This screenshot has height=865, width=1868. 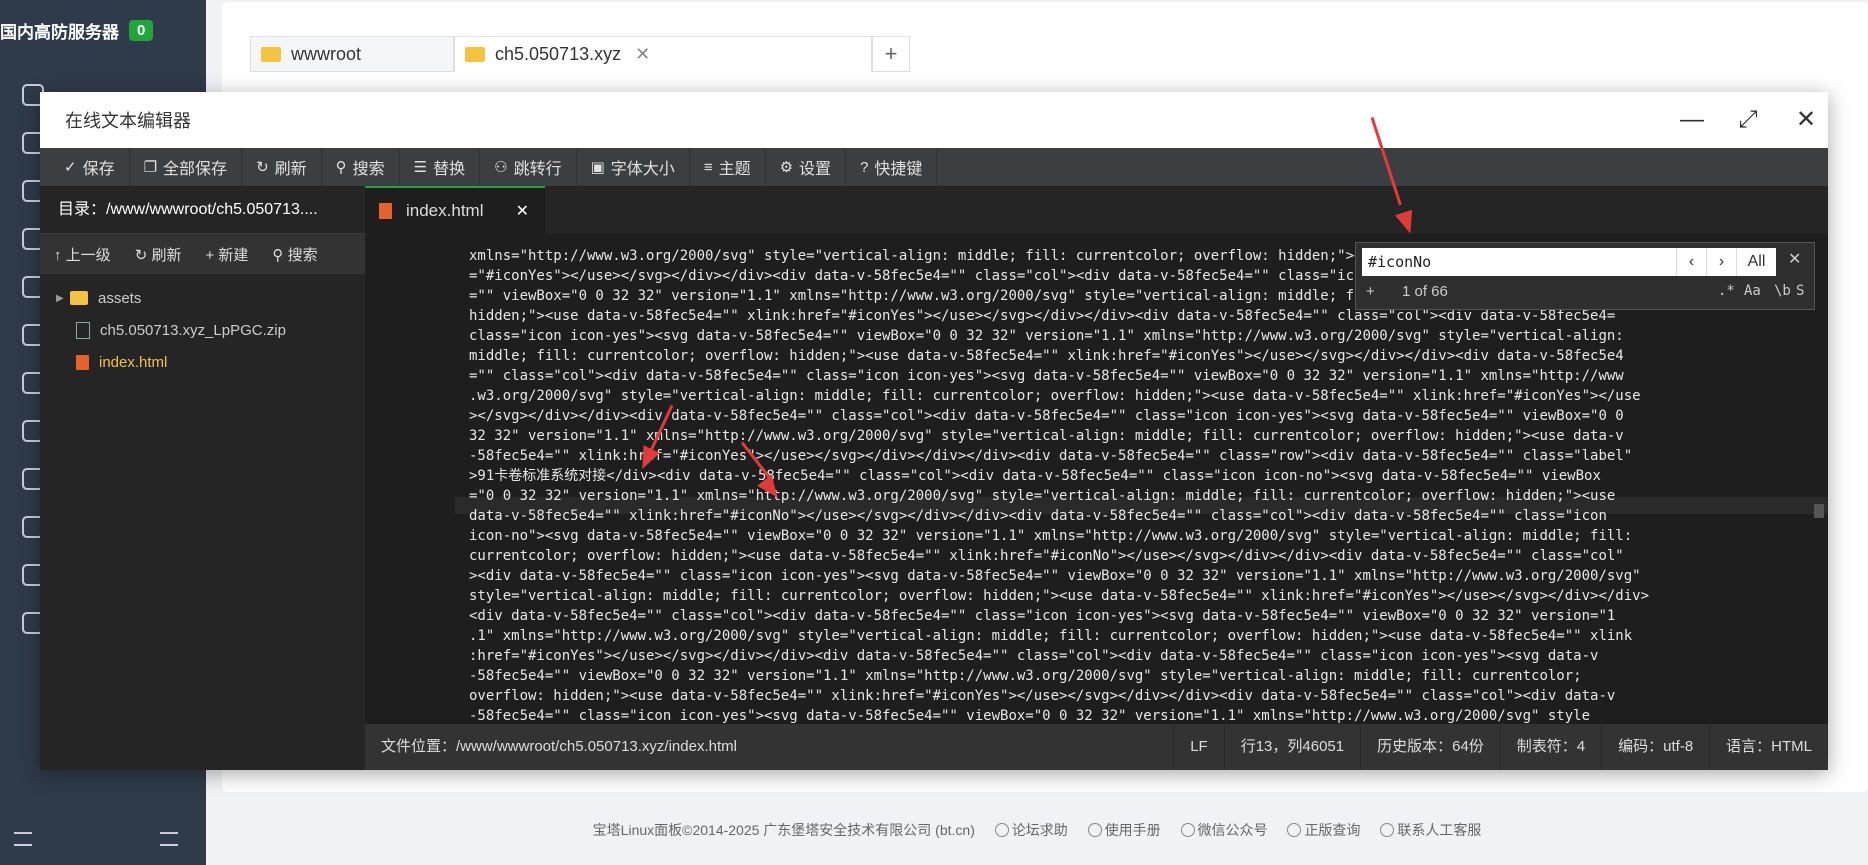 What do you see at coordinates (528, 167) in the screenshot?
I see `goto-line-button: ⚇ 跳转行` at bounding box center [528, 167].